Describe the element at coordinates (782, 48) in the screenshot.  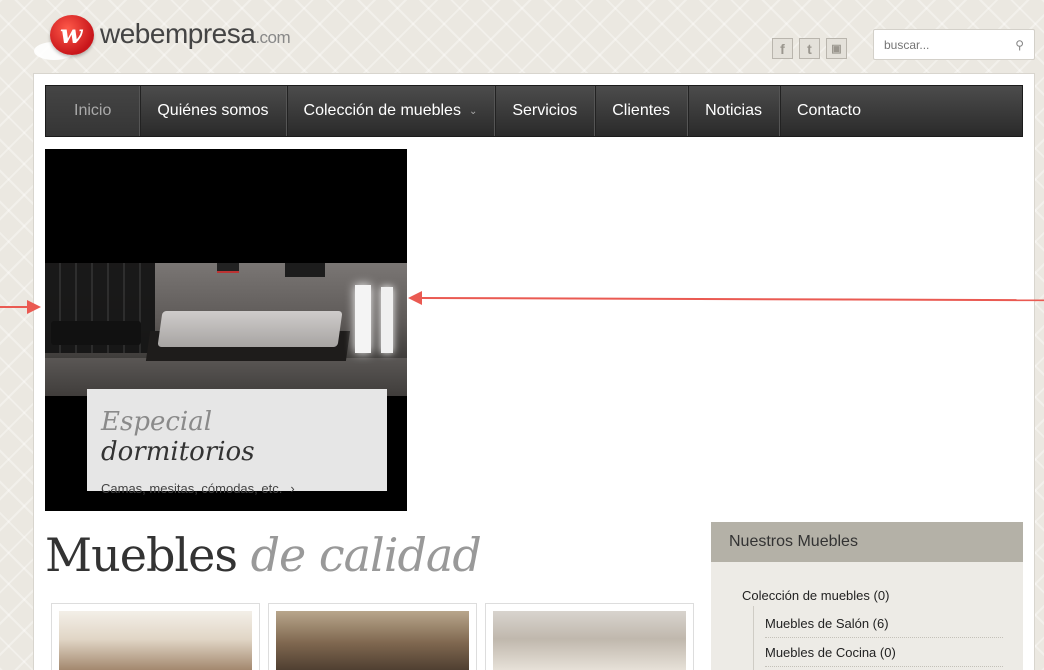
I see `facebook-icon: f` at that location.